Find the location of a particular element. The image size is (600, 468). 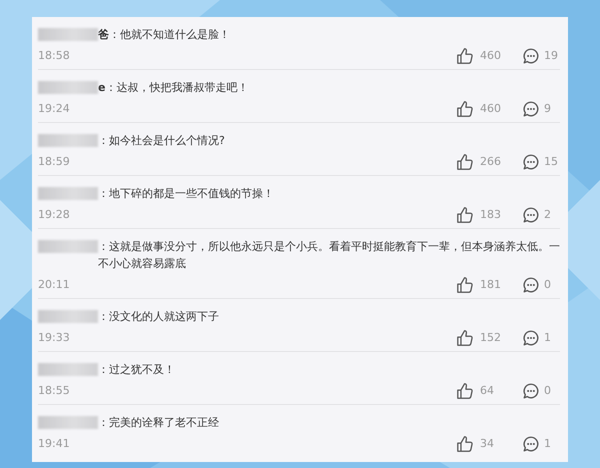

comment-time: 19:33 is located at coordinates (54, 337).